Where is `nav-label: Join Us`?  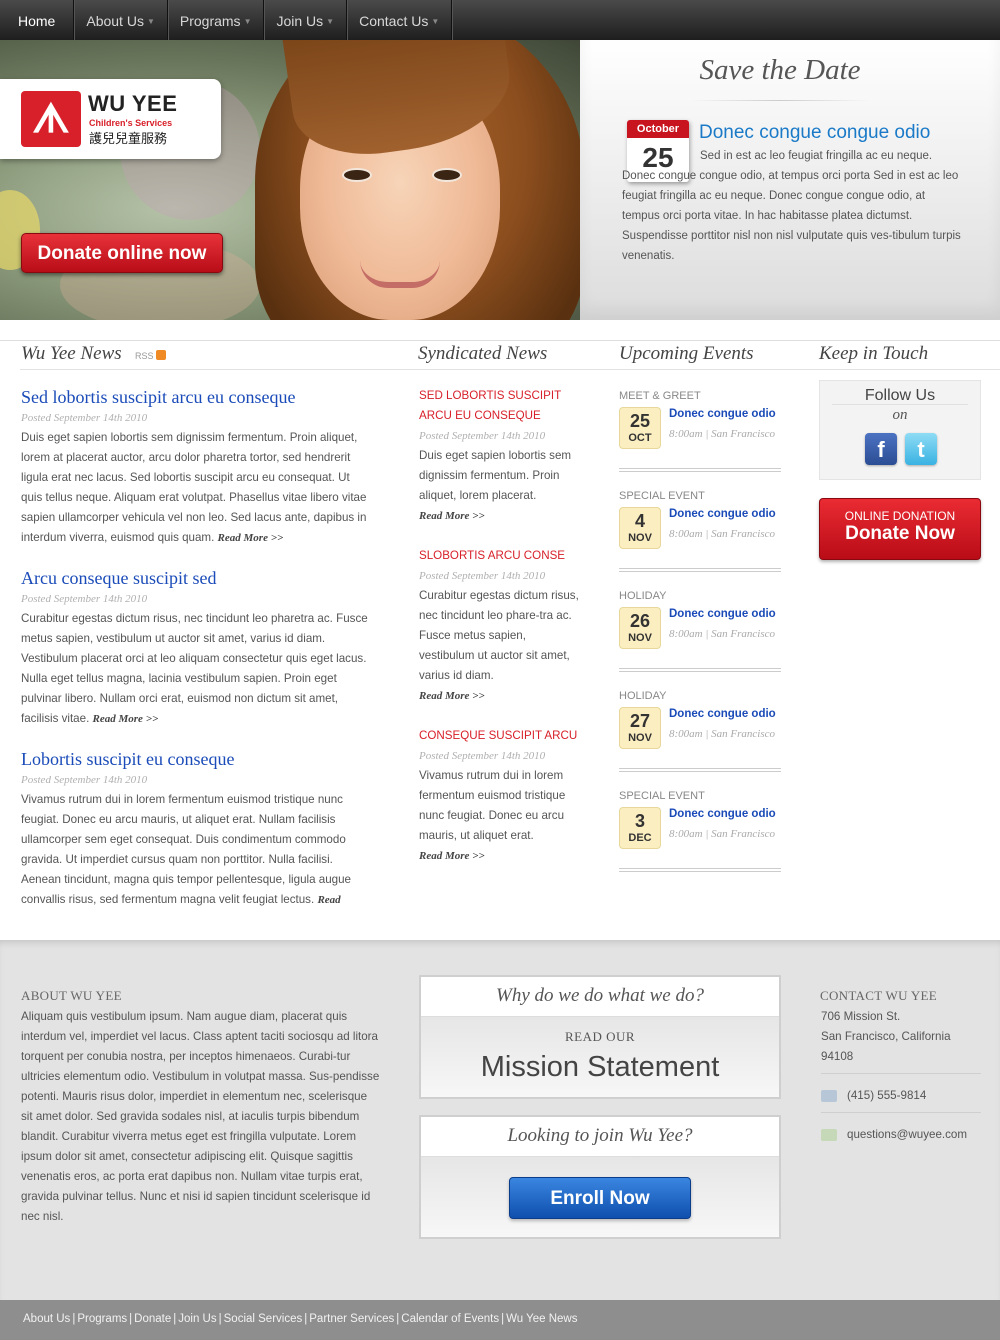 nav-label: Join Us is located at coordinates (300, 21).